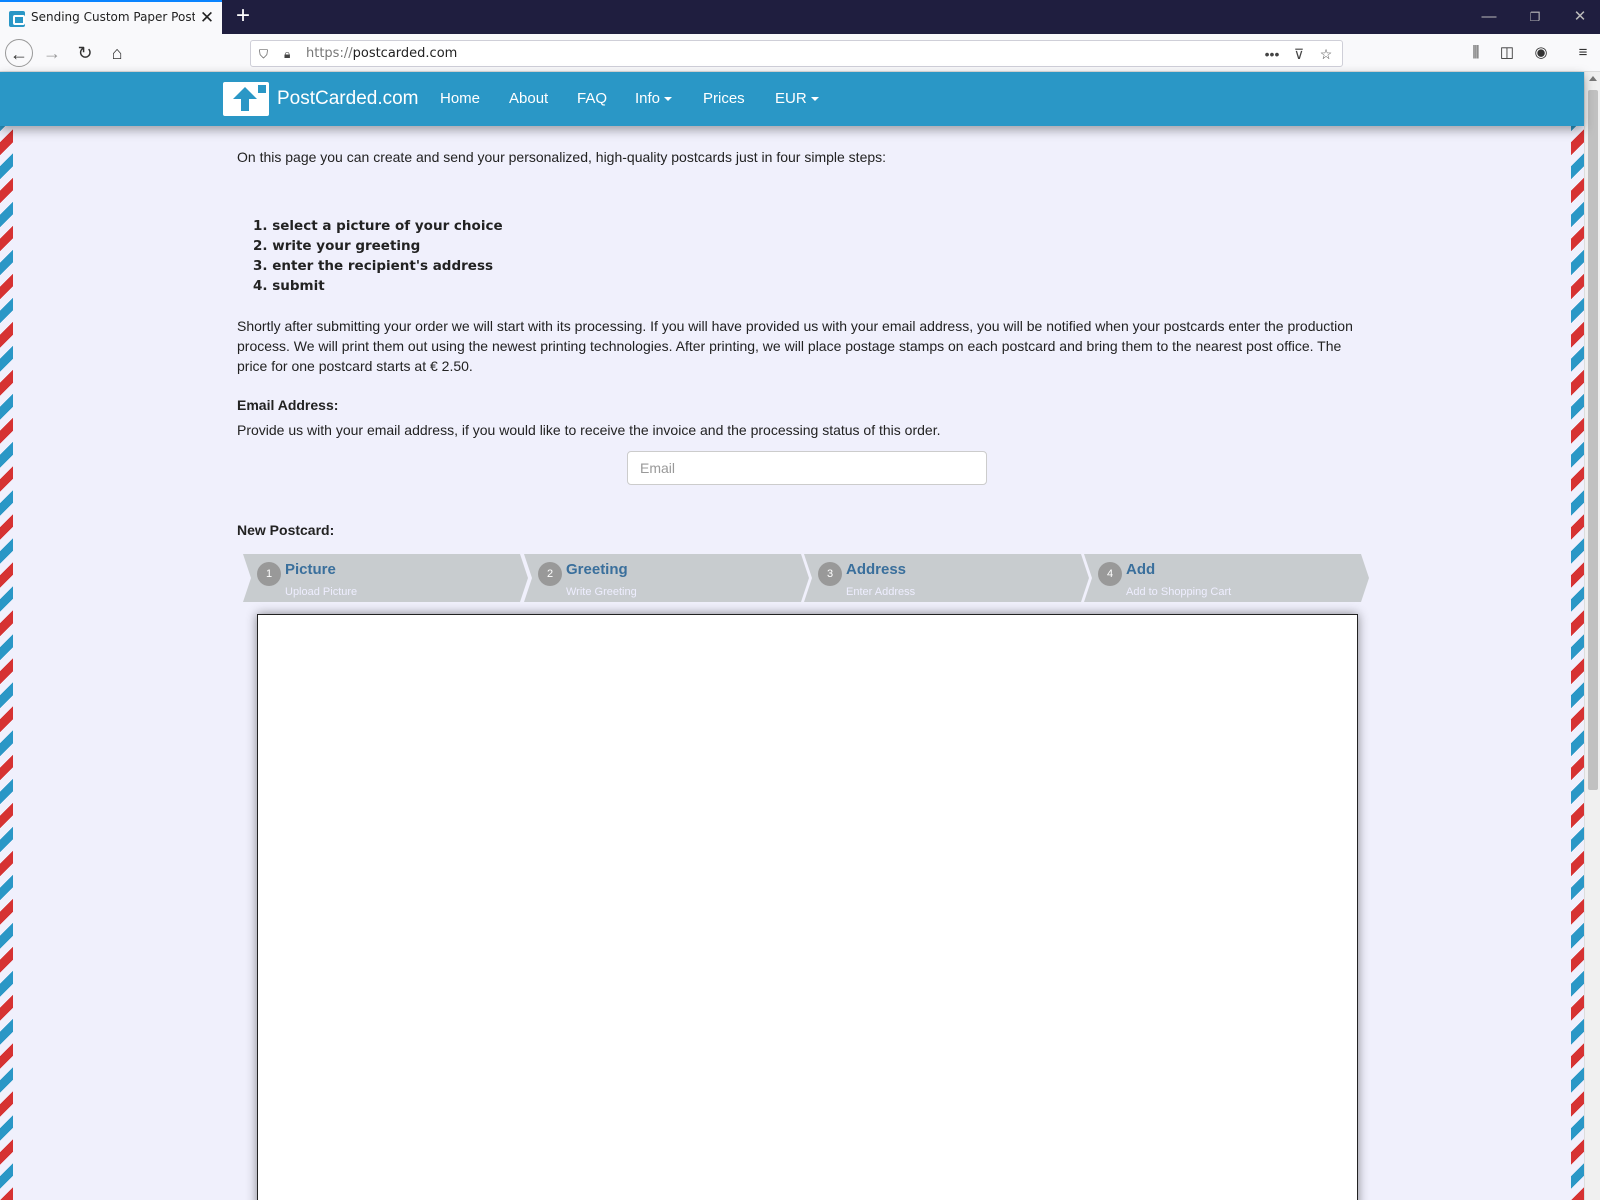  I want to click on step-item: 3. enter the recipient's address, so click(373, 266).